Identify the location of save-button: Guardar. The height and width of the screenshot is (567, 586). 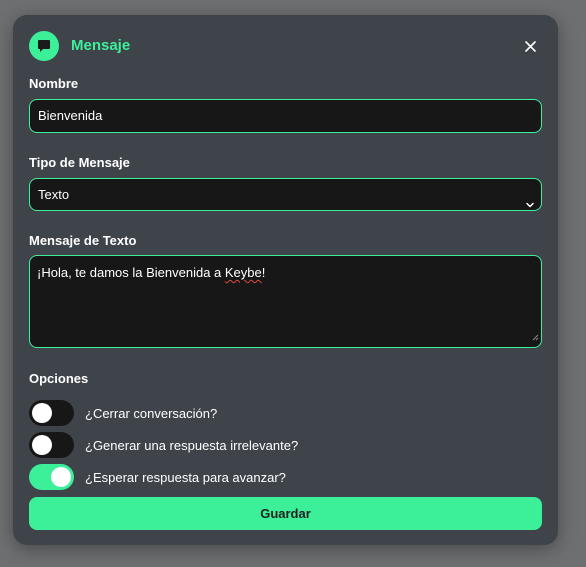
(285, 513).